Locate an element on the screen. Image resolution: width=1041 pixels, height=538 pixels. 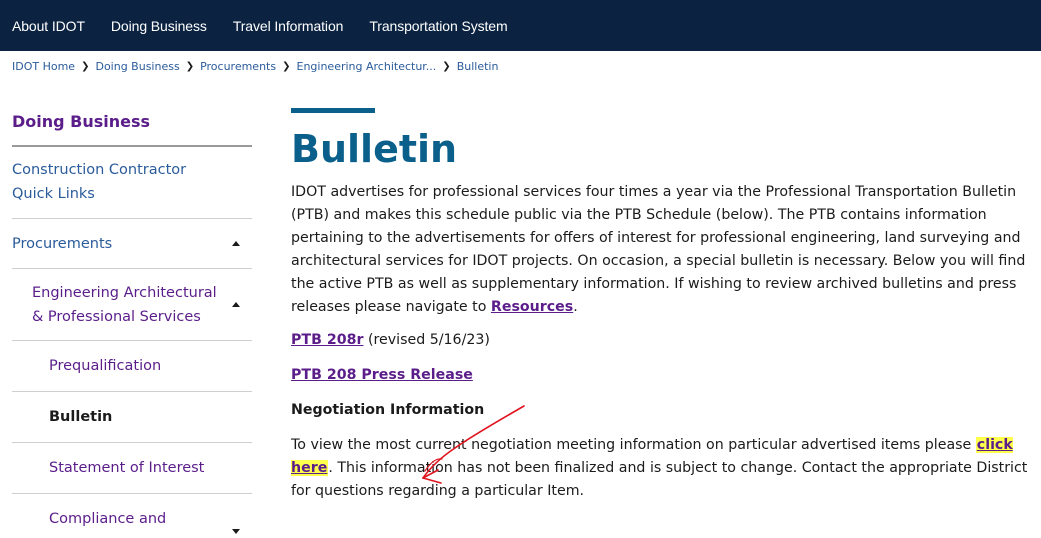
chevron-down-icon is located at coordinates (236, 531).